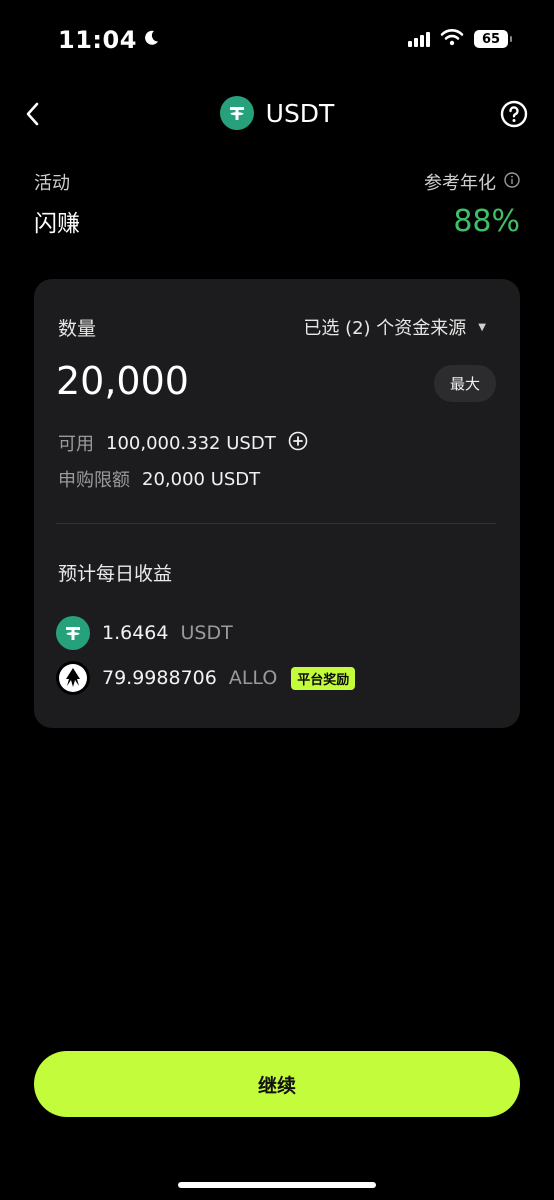 The height and width of the screenshot is (1200, 554). I want to click on platform-reward-badge: 平台奖励, so click(323, 678).